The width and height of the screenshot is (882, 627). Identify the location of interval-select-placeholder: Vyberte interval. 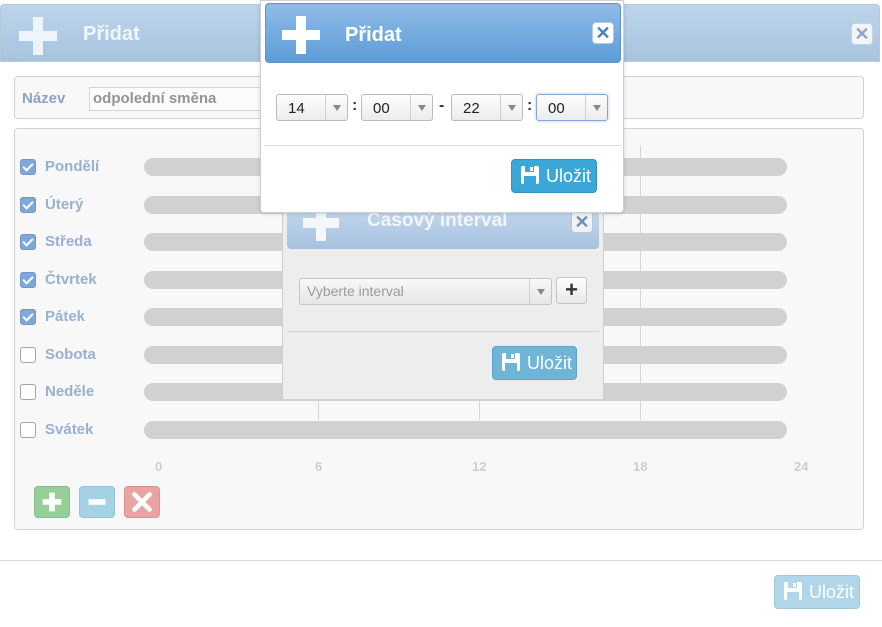
(355, 291).